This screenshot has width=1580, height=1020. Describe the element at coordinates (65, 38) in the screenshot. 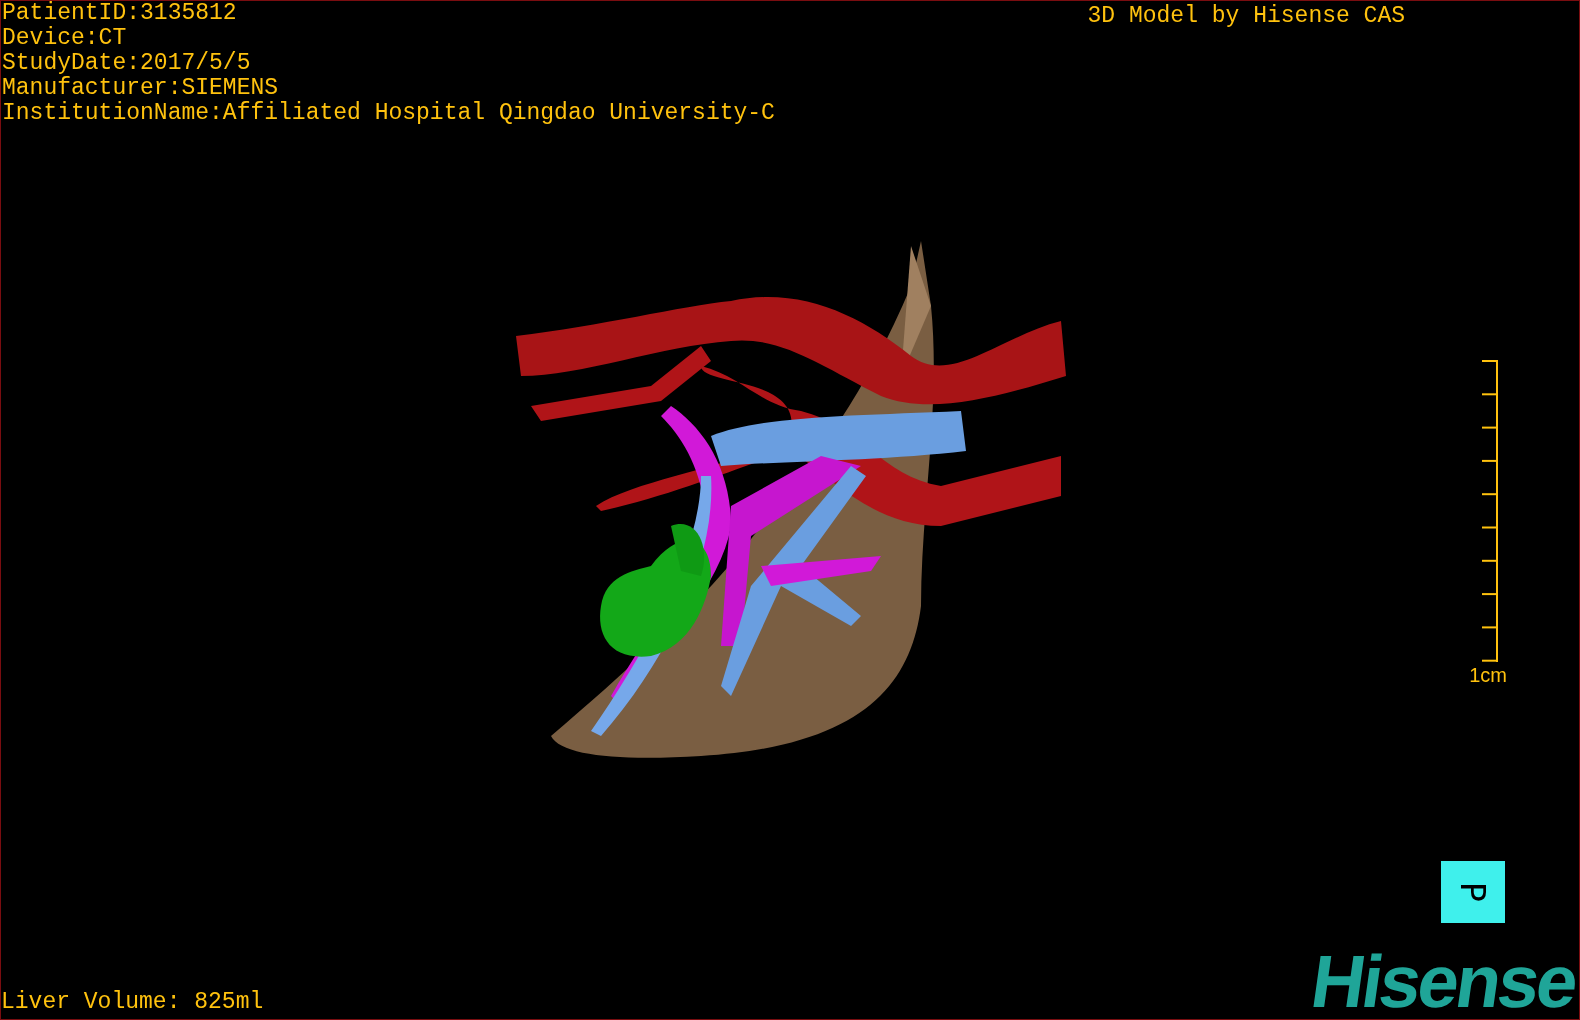

I see `patient-info-text: Device:CT` at that location.